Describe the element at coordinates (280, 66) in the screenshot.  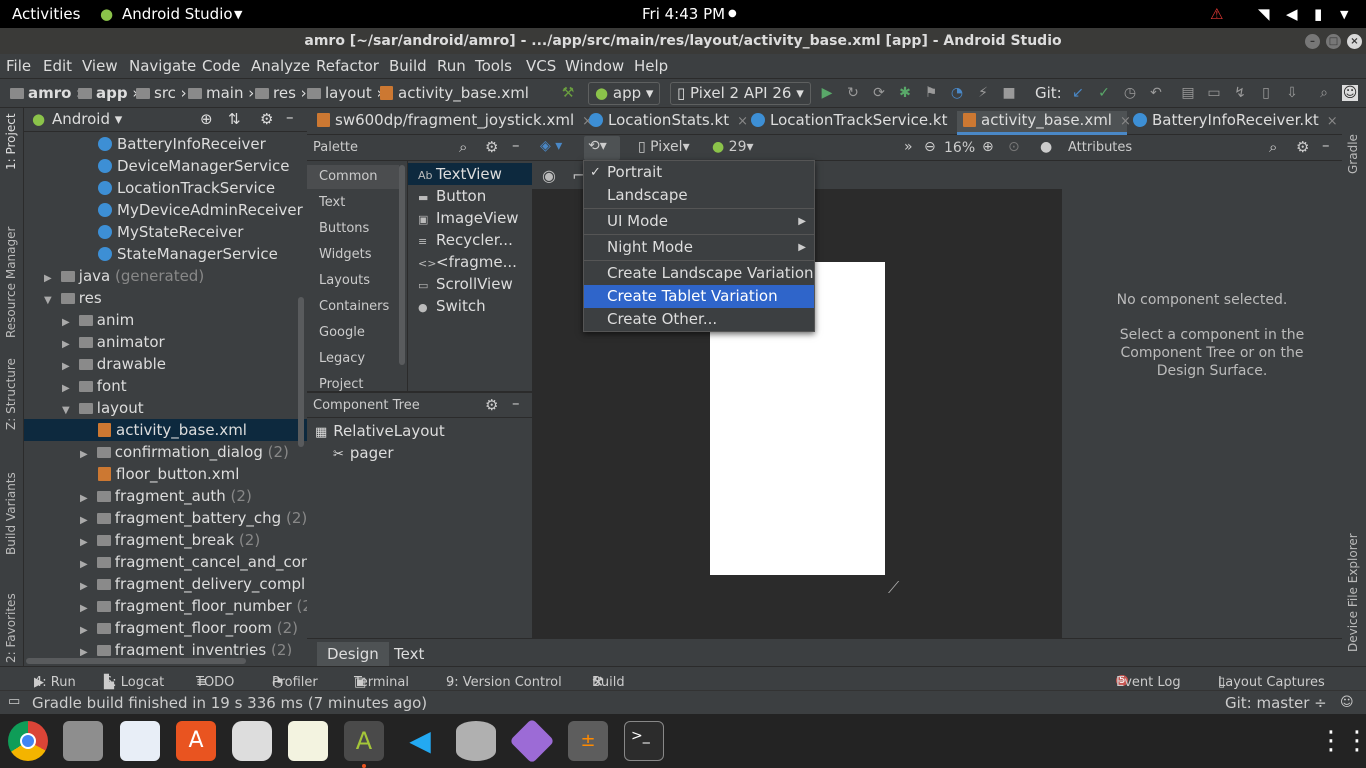
I see `menu-analyze: Analyze` at that location.